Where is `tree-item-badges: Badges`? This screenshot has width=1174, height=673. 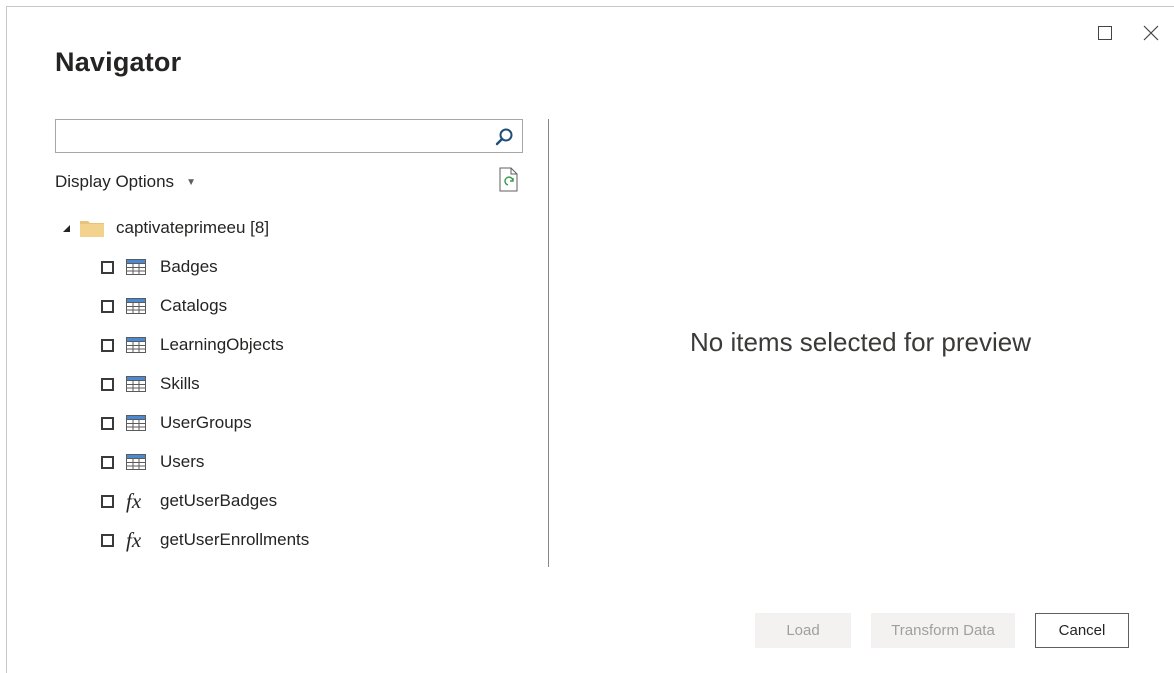 tree-item-badges: Badges is located at coordinates (159, 267).